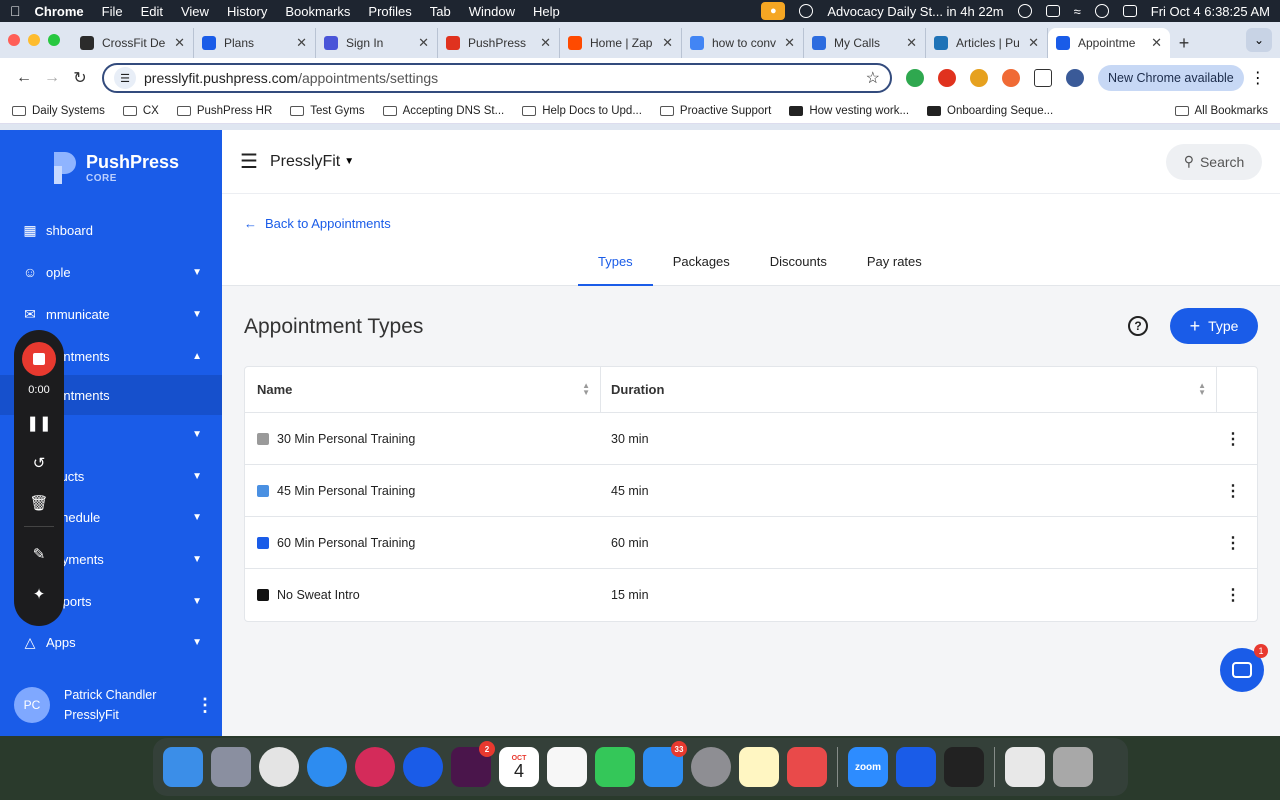 This screenshot has height=800, width=1280. I want to click on zoom-status-icon, so click(806, 11).